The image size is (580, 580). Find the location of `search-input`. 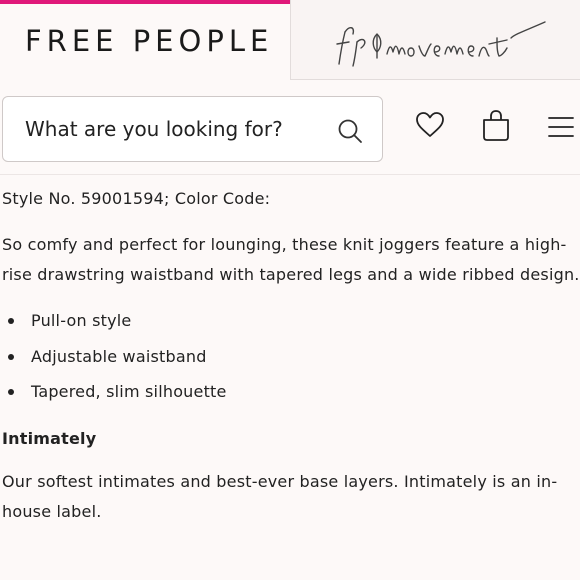

search-input is located at coordinates (175, 129).